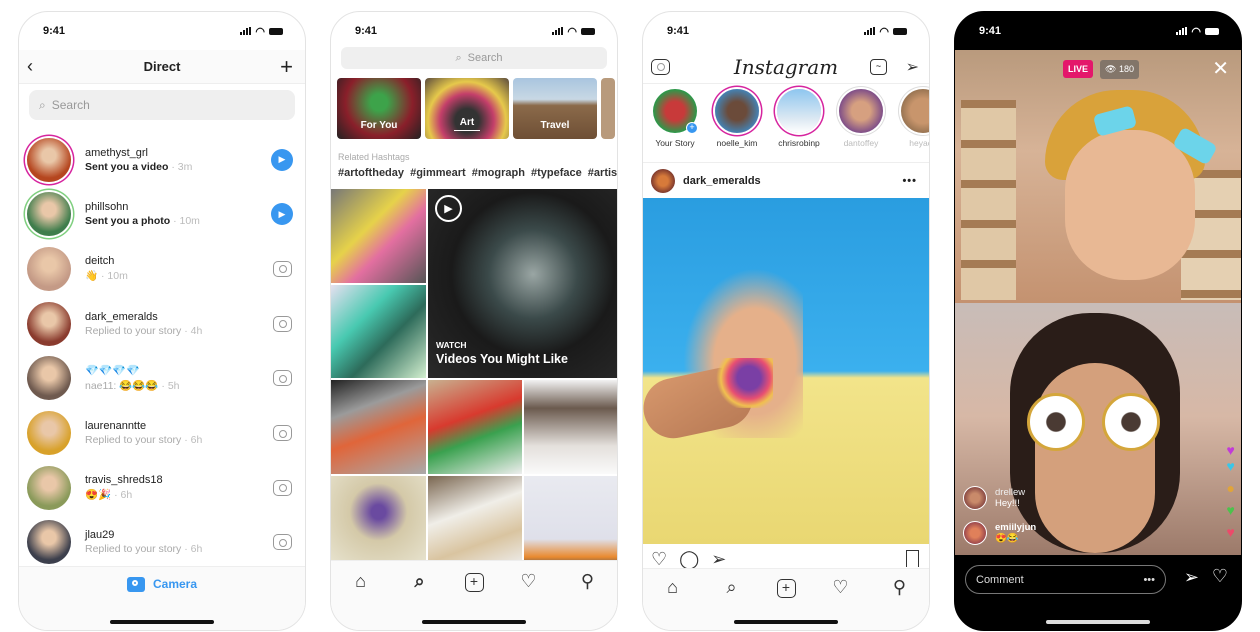  What do you see at coordinates (737, 118) in the screenshot?
I see `story-item: noelle_kim` at bounding box center [737, 118].